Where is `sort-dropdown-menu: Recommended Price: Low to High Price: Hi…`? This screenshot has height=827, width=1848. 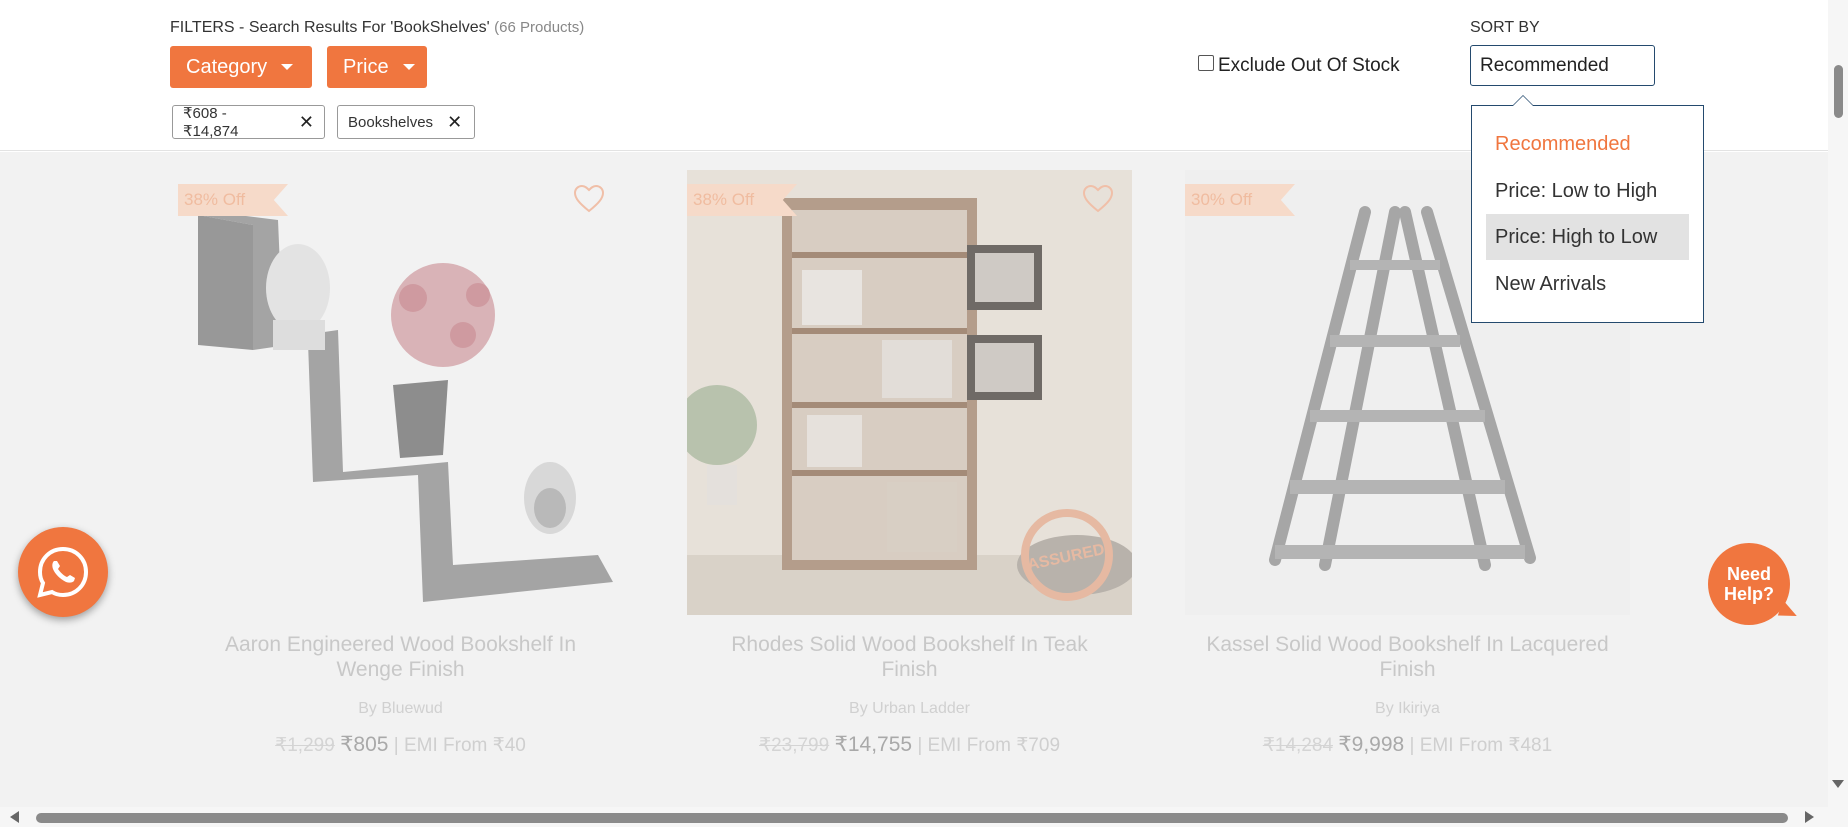
sort-dropdown-menu: Recommended Price: Low to High Price: Hi… is located at coordinates (1587, 209).